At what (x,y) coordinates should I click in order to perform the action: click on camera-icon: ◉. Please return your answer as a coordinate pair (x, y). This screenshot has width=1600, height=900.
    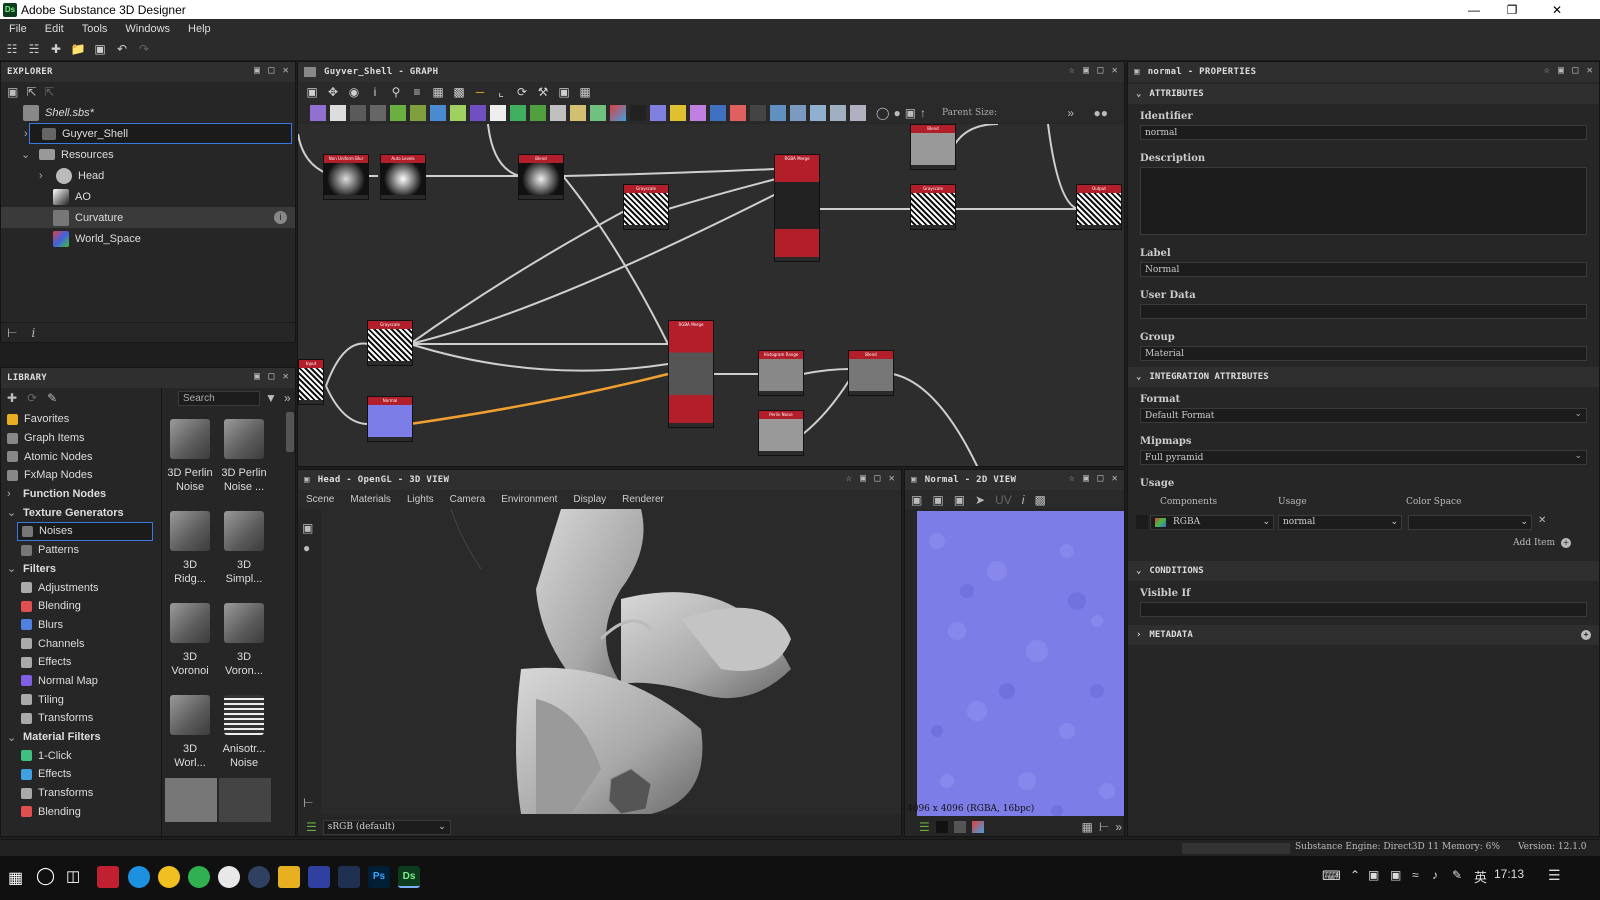
    Looking at the image, I should click on (354, 92).